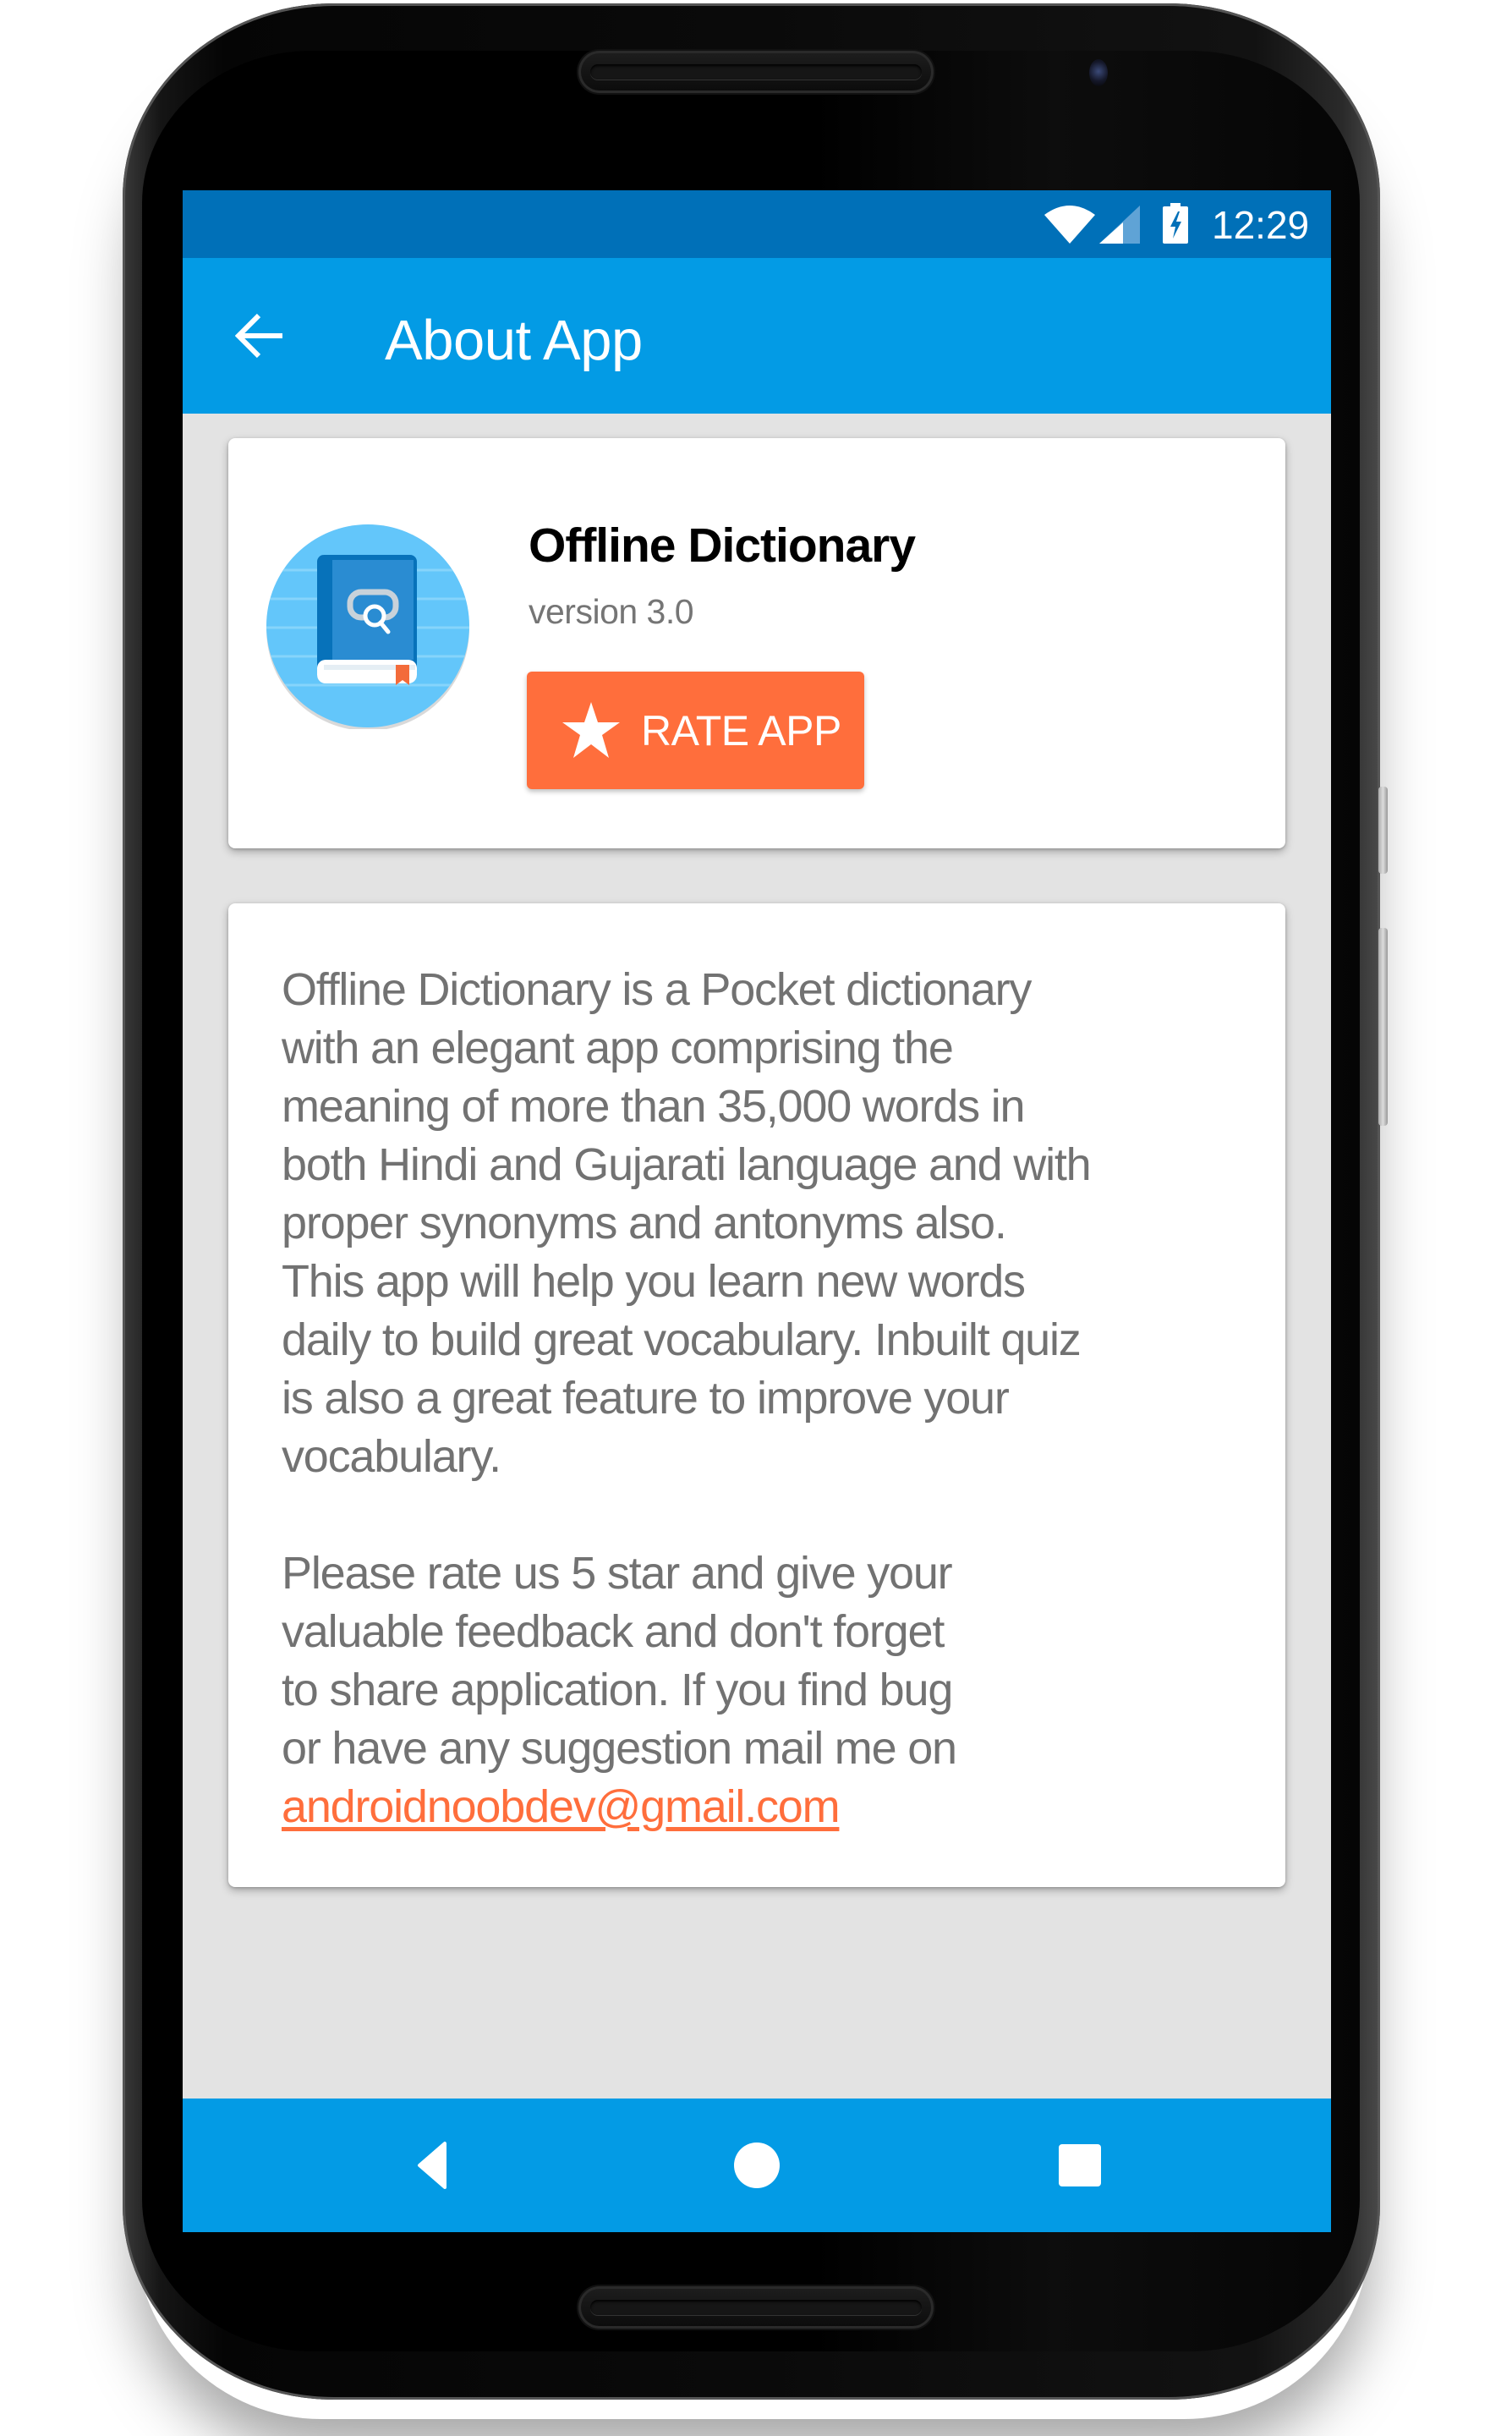 Image resolution: width=1512 pixels, height=2436 pixels. I want to click on feedback-line: valuable feedback and don't forget, so click(613, 1631).